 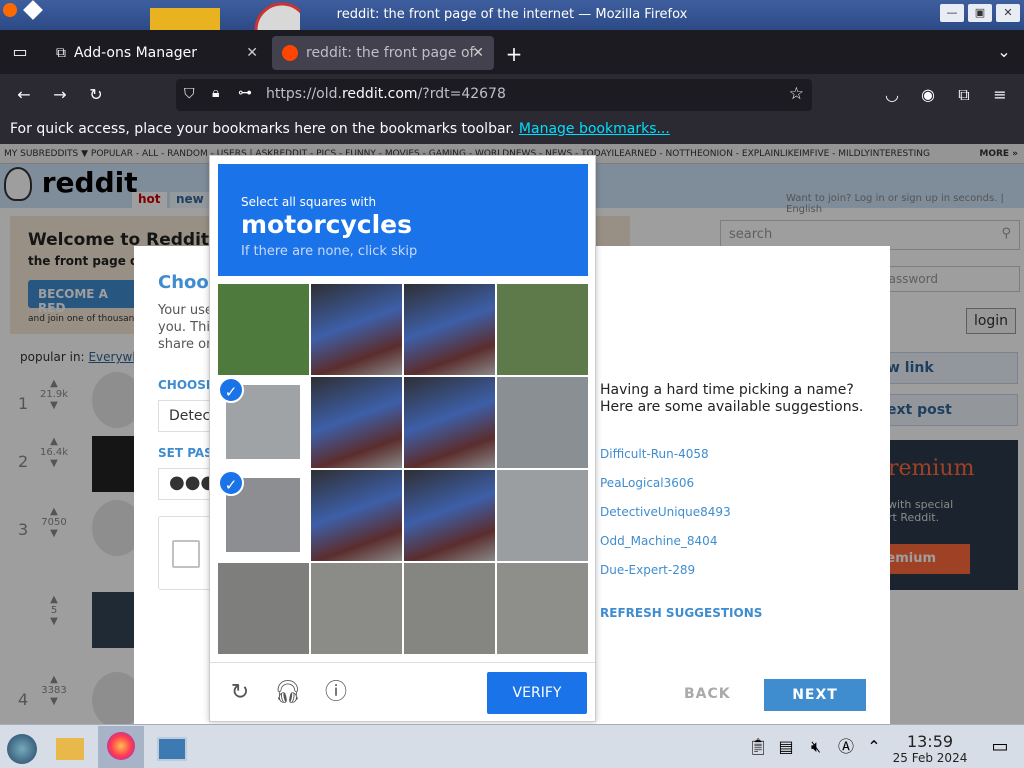 What do you see at coordinates (185, 453) in the screenshot?
I see `password-label: SET PAS` at bounding box center [185, 453].